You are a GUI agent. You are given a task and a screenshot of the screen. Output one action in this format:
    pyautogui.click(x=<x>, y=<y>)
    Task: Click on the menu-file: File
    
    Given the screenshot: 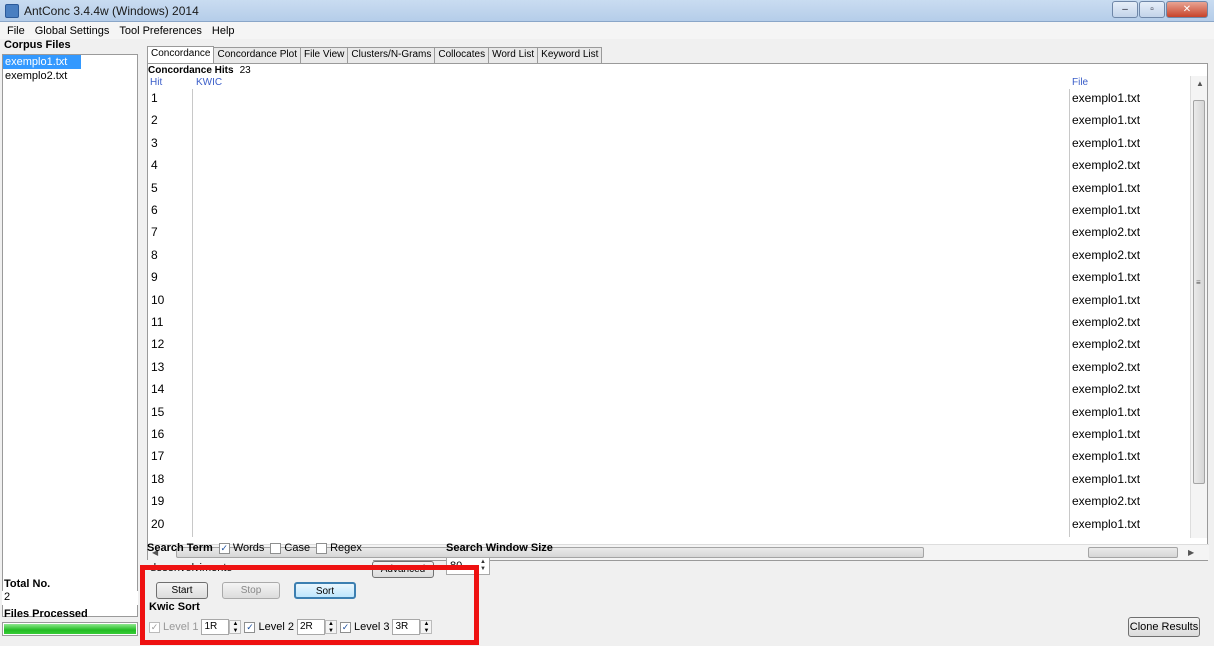 What is the action you would take?
    pyautogui.click(x=16, y=31)
    